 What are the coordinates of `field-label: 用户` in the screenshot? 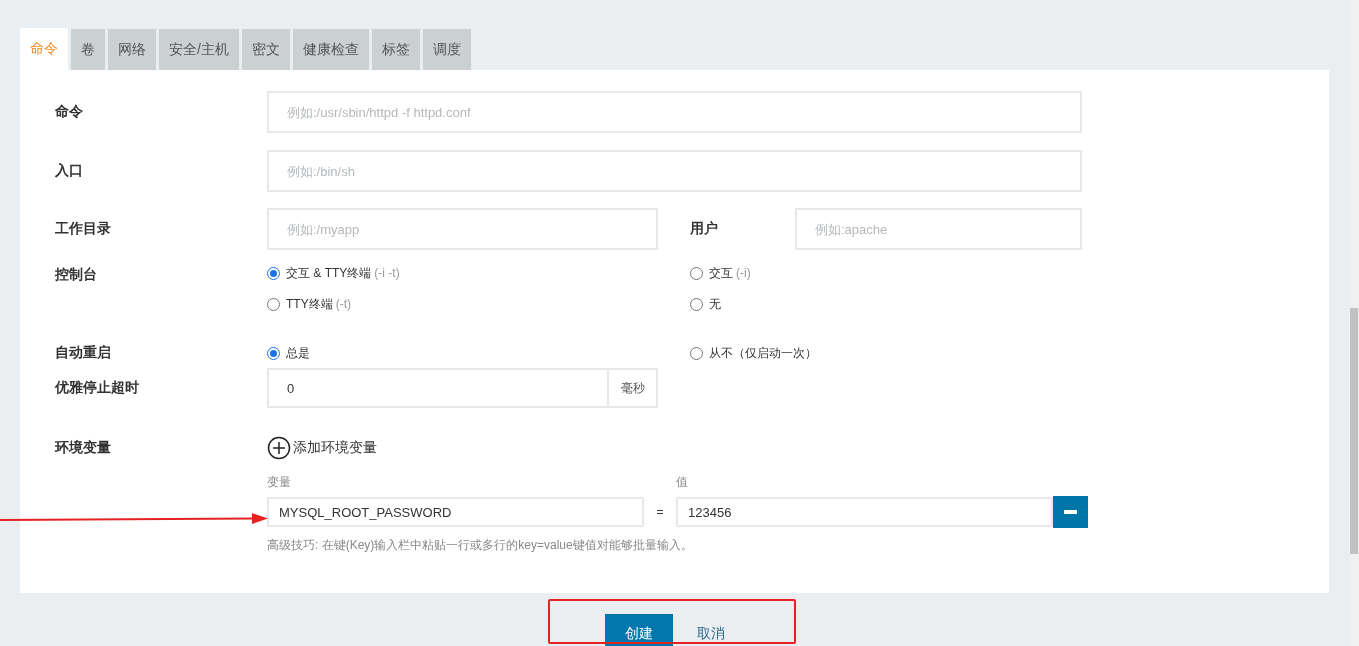 It's located at (704, 229).